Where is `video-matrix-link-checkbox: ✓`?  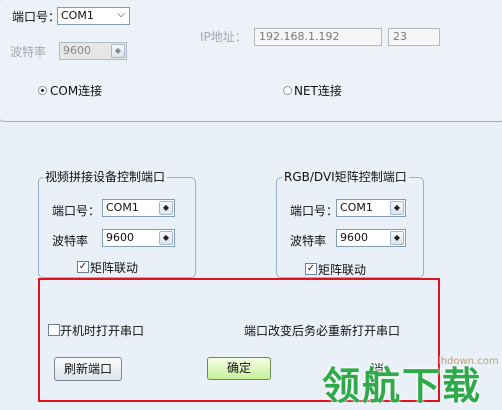
video-matrix-link-checkbox: ✓ is located at coordinates (83, 267).